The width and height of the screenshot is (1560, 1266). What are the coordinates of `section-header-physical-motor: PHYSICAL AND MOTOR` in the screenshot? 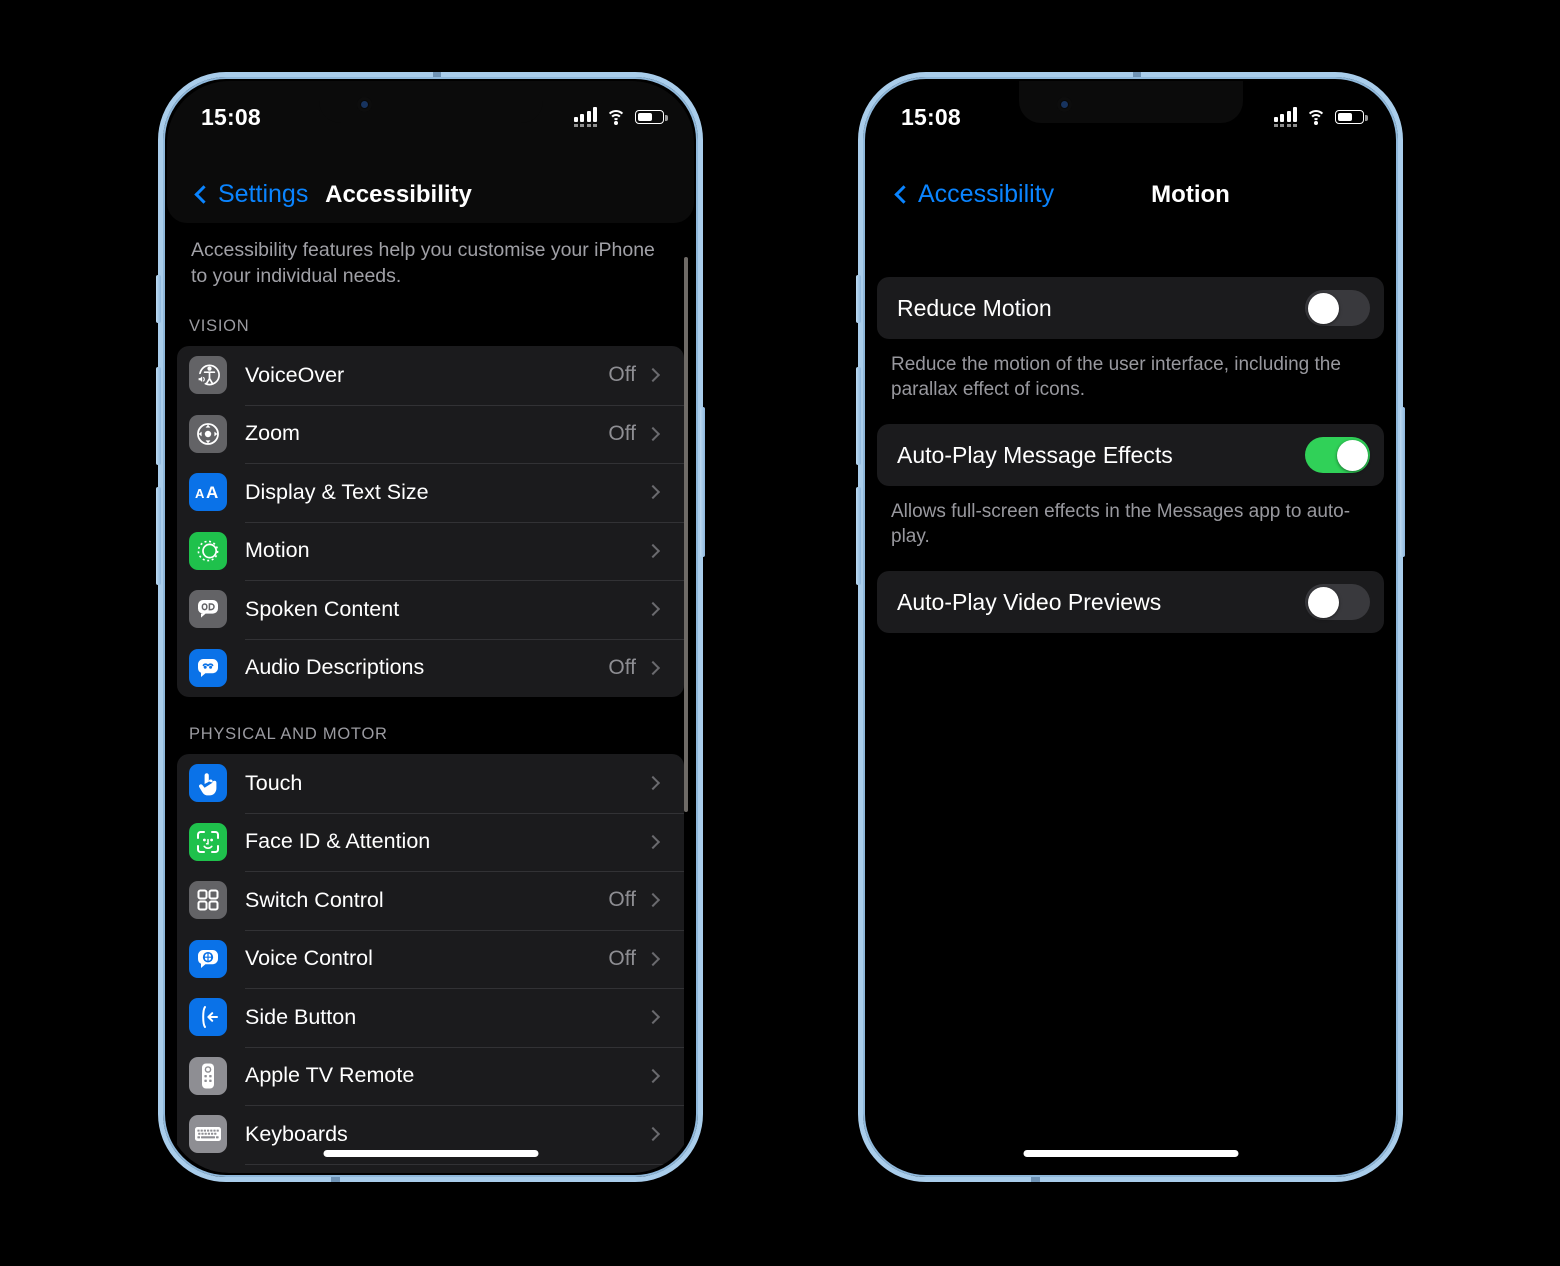 It's located at (288, 734).